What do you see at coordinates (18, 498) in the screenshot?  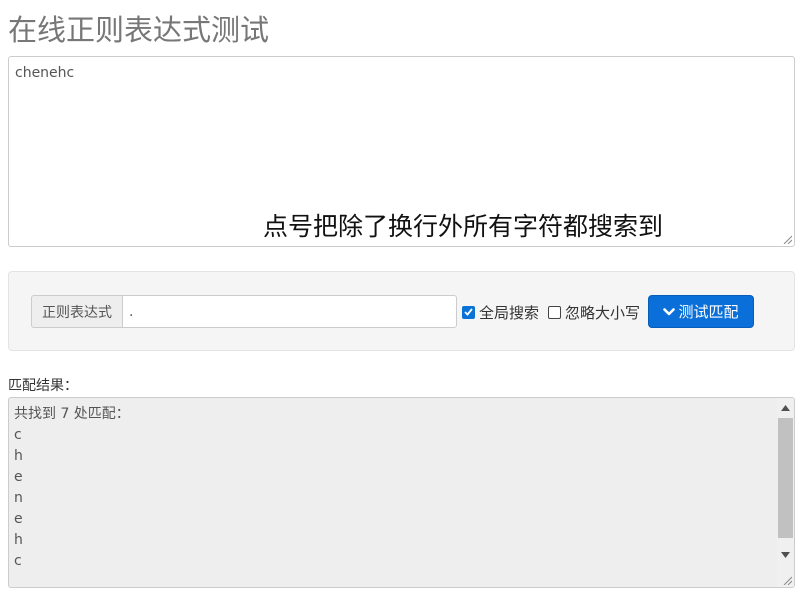 I see `match-item: n` at bounding box center [18, 498].